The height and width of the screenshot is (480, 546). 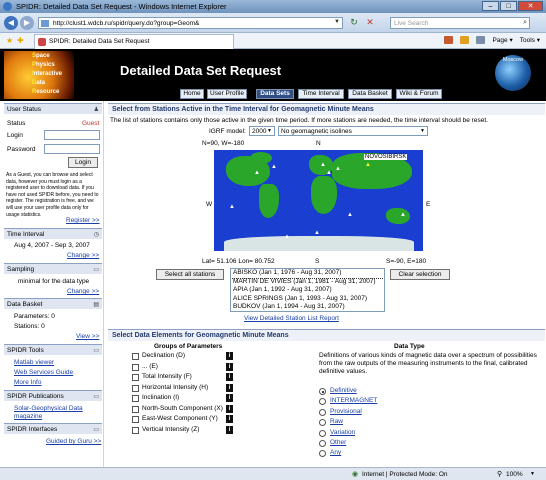 I want to click on stop-icon: ✕, so click(x=370, y=23).